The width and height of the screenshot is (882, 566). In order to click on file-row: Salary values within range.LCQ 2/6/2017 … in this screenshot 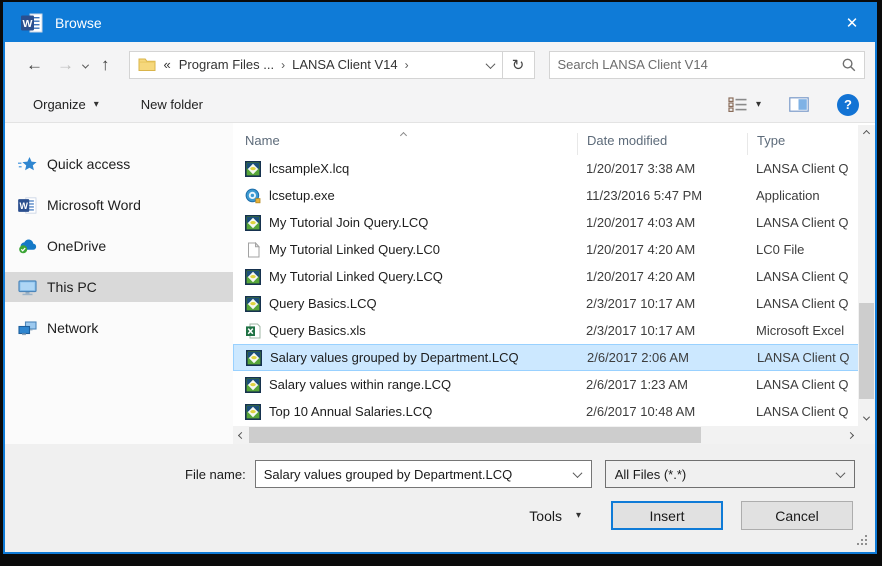, I will do `click(554, 384)`.